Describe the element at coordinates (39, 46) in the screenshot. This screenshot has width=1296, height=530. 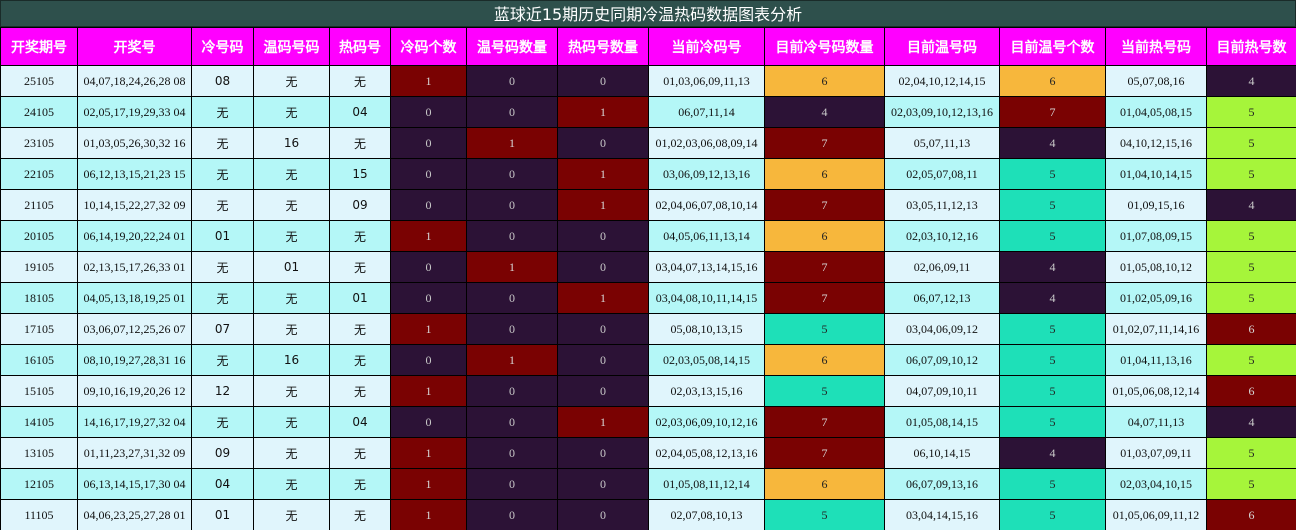
I see `col-header-issue: 开奖期号` at that location.